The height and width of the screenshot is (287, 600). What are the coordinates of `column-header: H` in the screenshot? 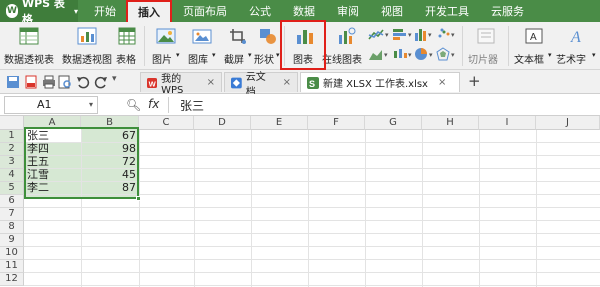 It's located at (450, 123).